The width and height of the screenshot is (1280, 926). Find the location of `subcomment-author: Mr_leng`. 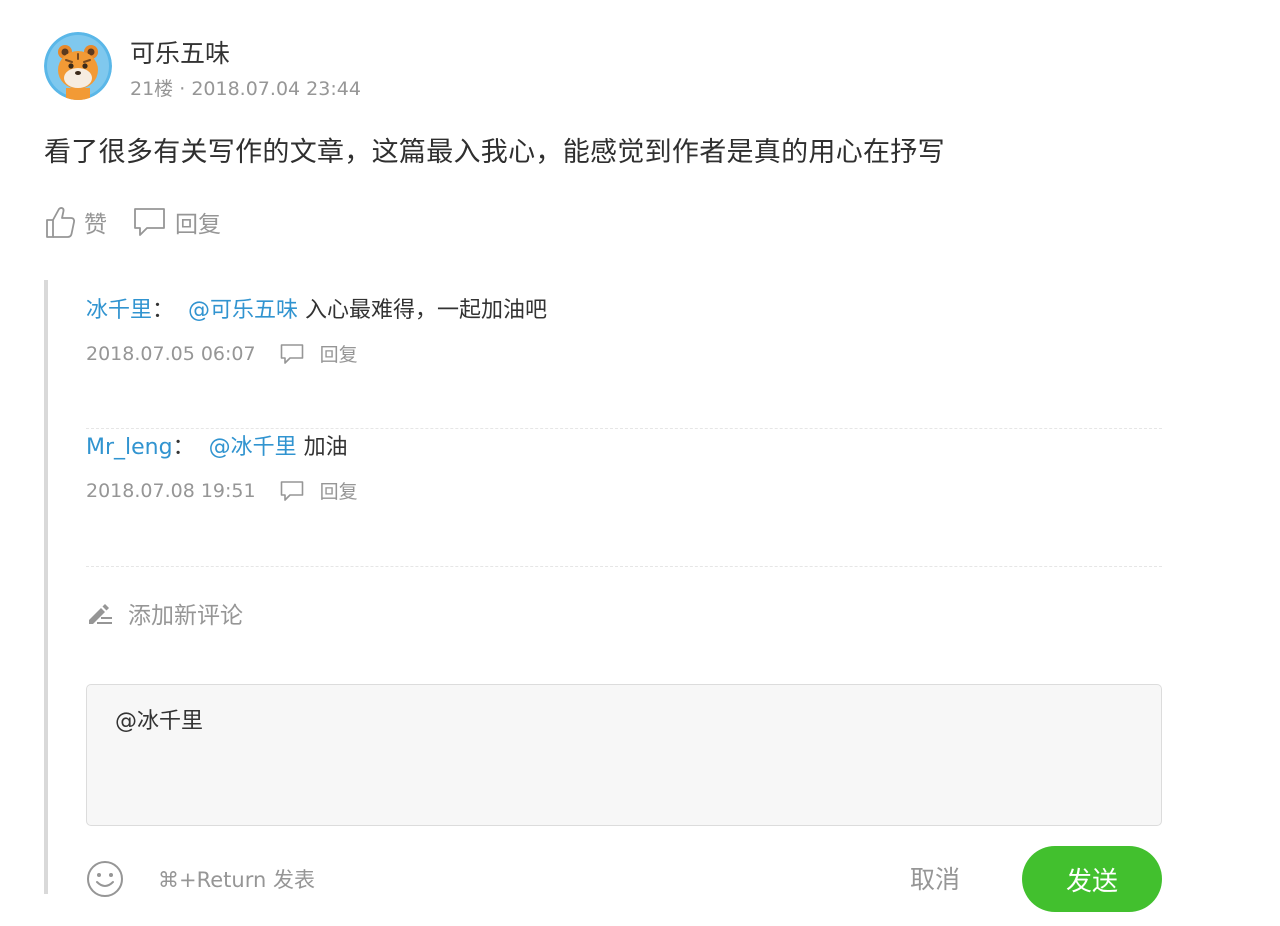

subcomment-author: Mr_leng is located at coordinates (129, 447).